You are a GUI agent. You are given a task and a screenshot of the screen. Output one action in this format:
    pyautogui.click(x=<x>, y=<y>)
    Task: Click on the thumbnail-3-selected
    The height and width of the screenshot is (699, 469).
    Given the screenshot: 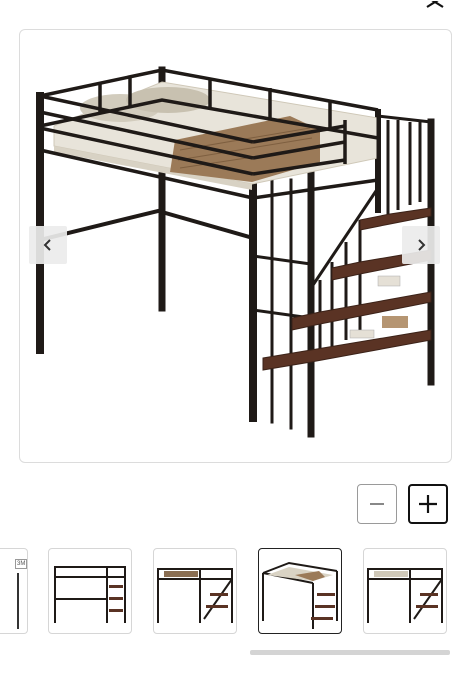 What is the action you would take?
    pyautogui.click(x=300, y=591)
    